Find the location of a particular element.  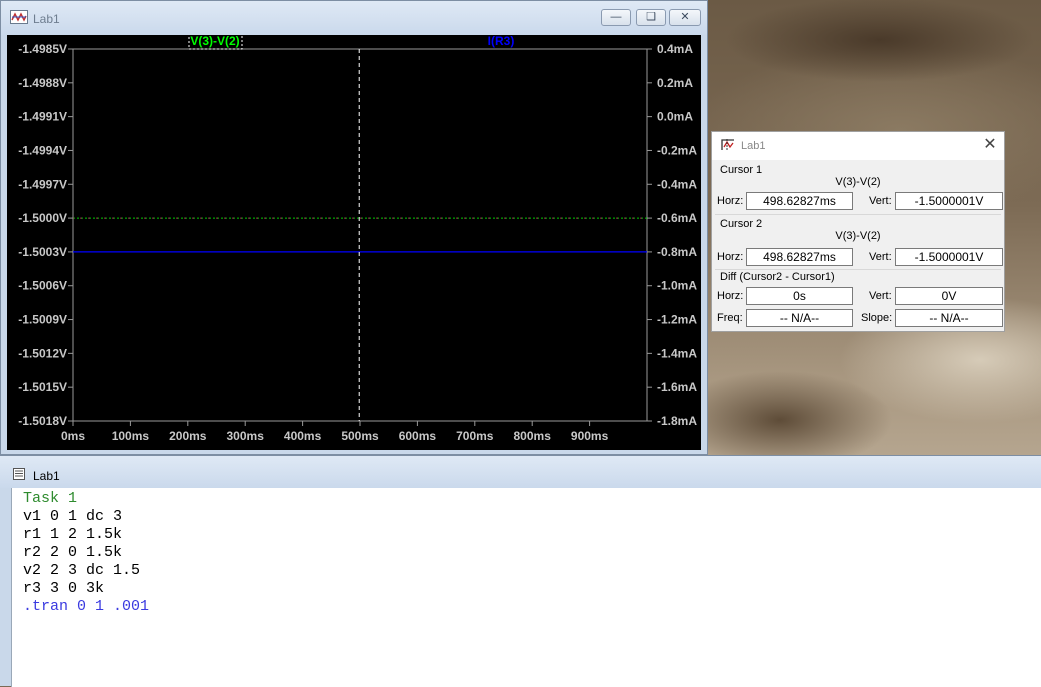

y-left-tick-label: -1.5000V is located at coordinates (42, 218).